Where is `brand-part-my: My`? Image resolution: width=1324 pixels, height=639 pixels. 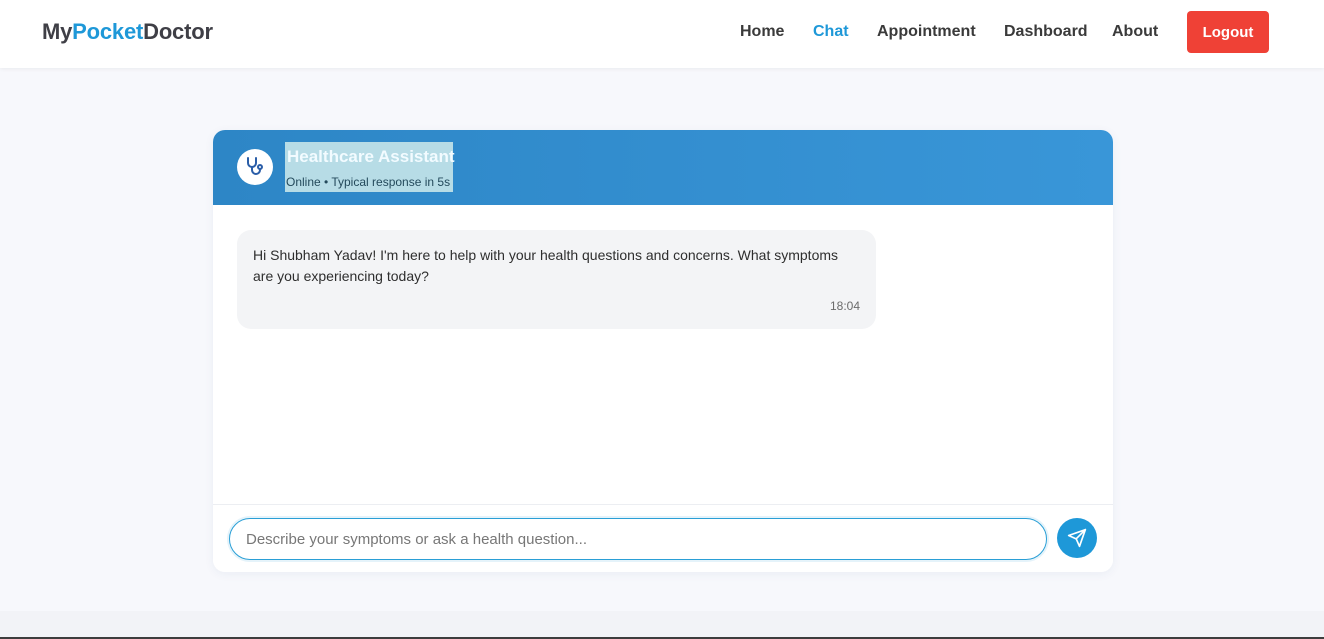 brand-part-my: My is located at coordinates (57, 31).